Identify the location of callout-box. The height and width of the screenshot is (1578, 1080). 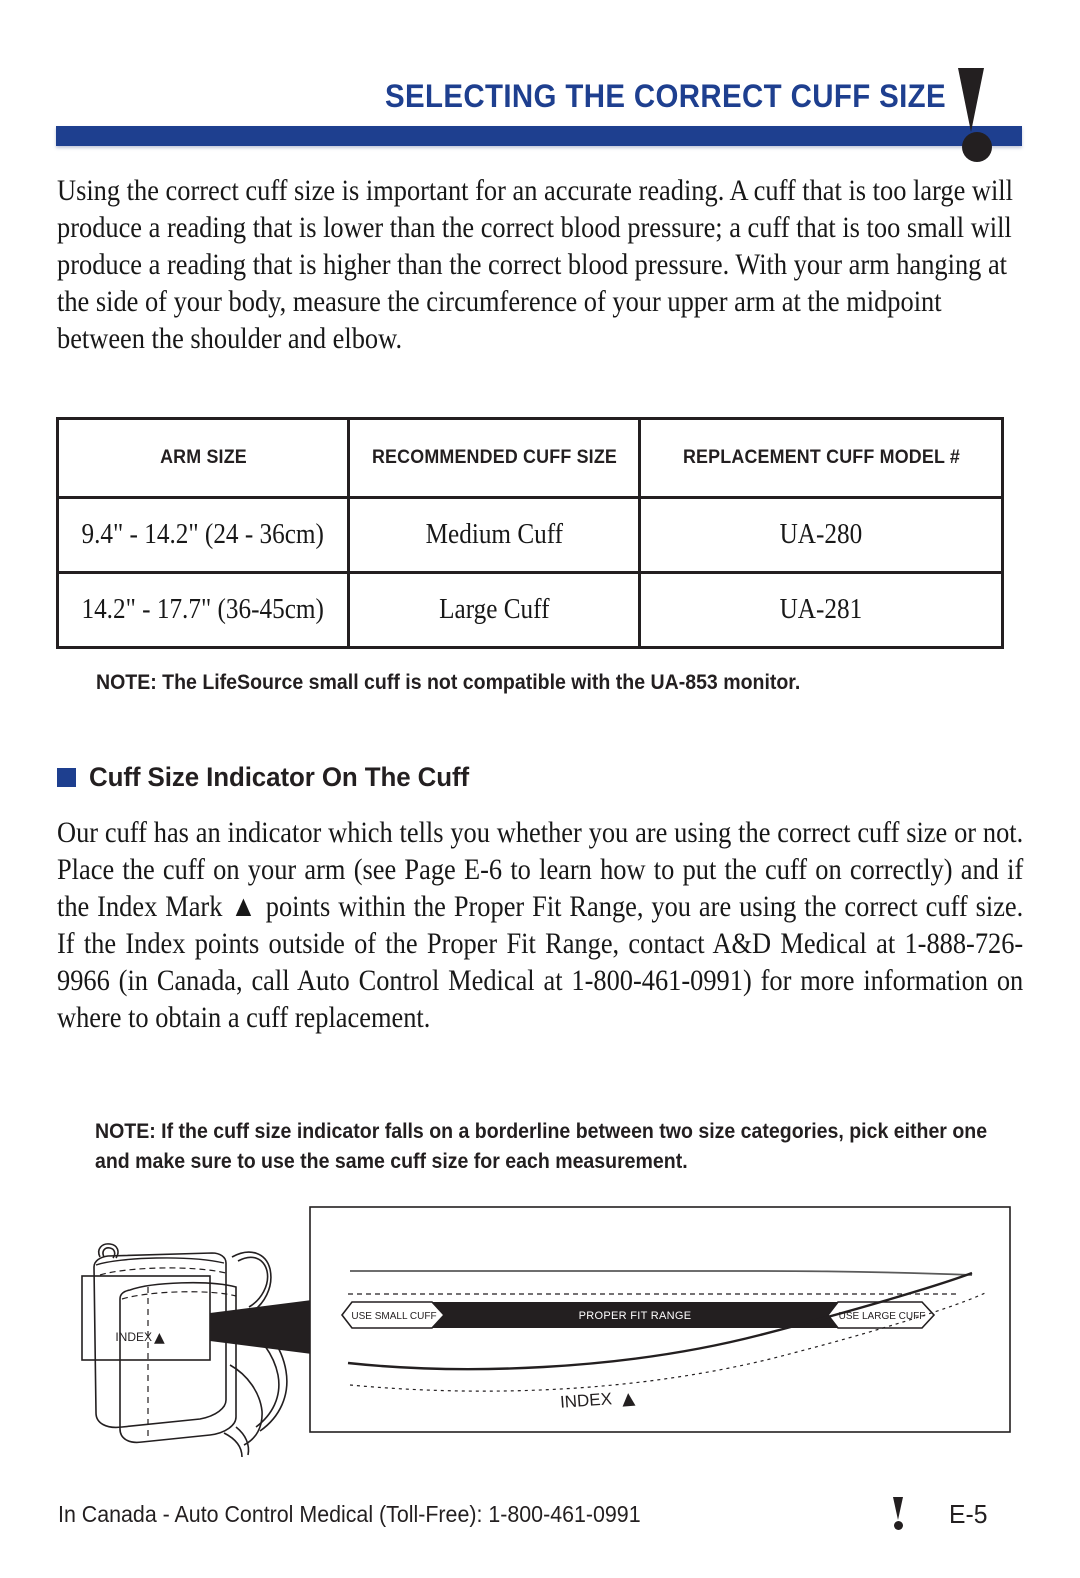
(146, 1318).